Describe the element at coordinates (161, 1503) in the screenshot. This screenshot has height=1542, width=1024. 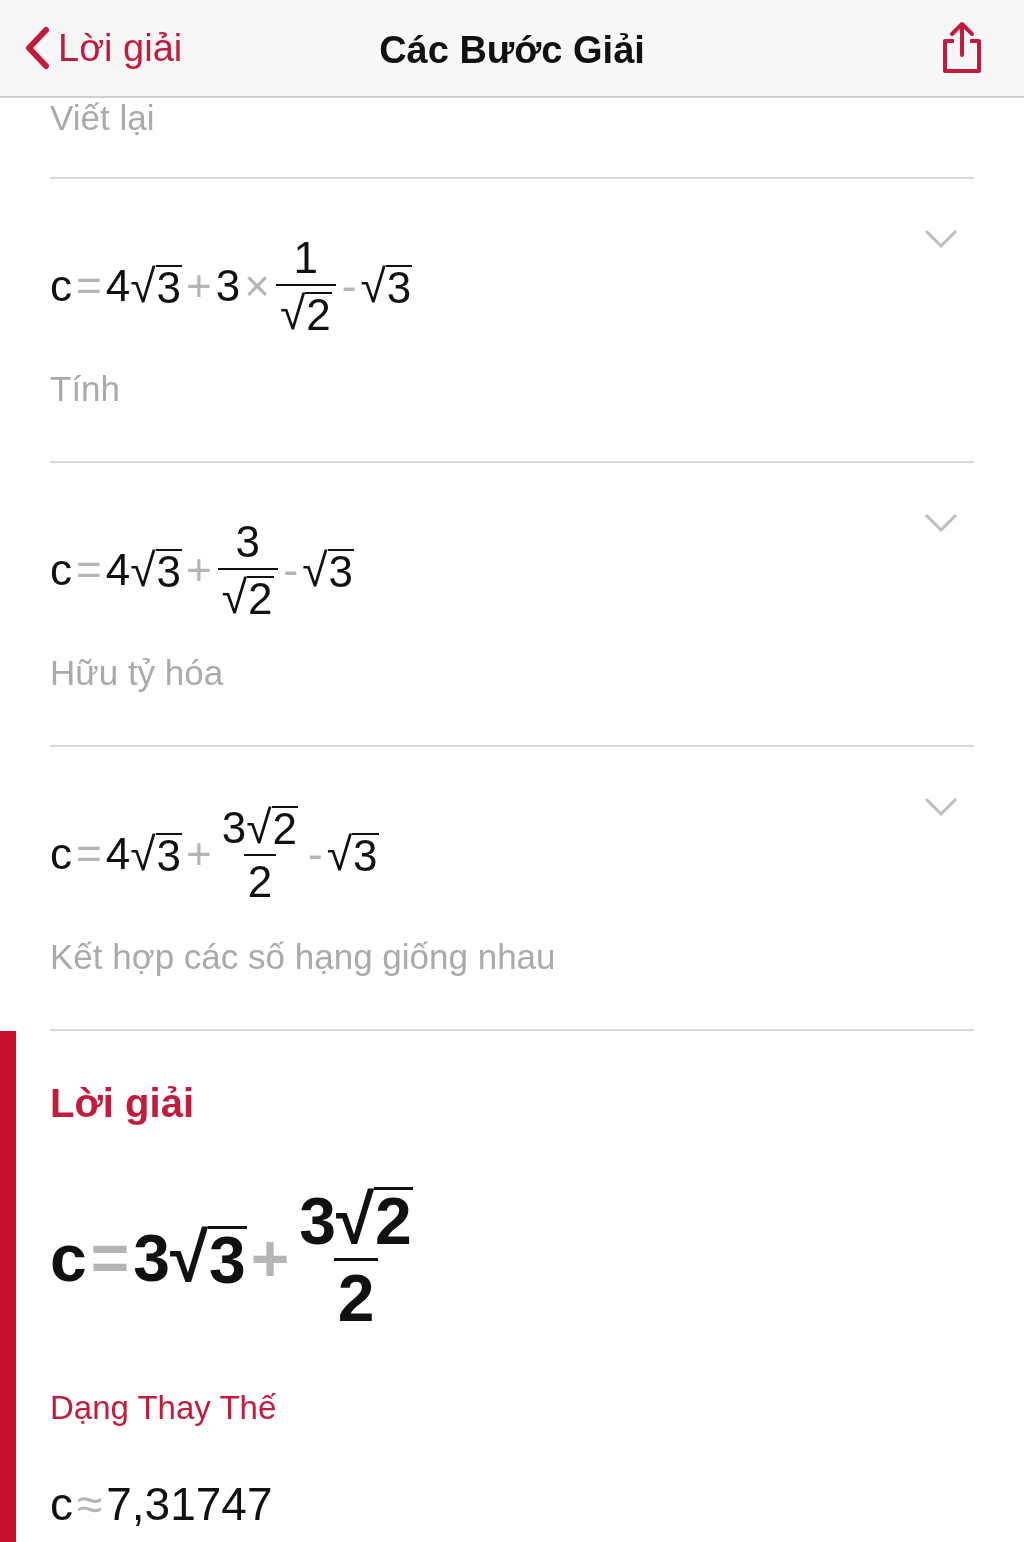
I see `math-expression: c≈7,31747` at that location.